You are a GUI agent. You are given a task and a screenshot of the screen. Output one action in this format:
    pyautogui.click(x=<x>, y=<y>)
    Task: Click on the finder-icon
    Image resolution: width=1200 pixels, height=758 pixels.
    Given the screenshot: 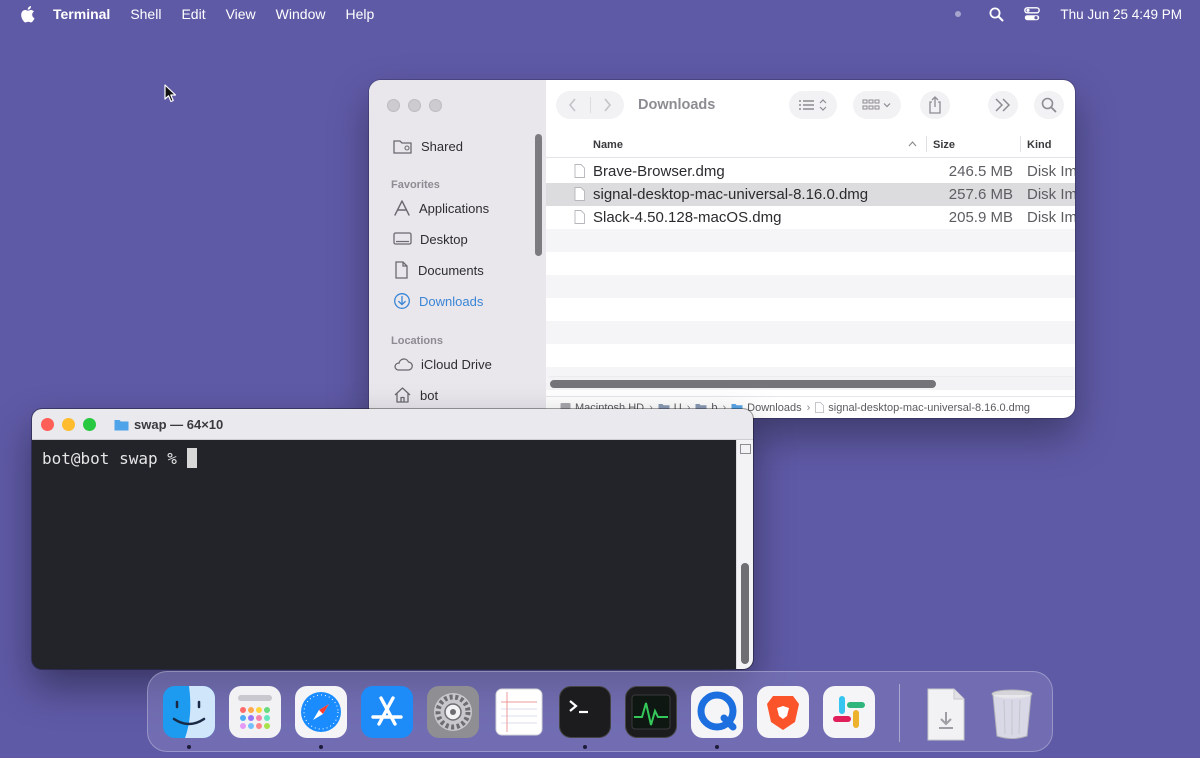 What is the action you would take?
    pyautogui.click(x=189, y=712)
    